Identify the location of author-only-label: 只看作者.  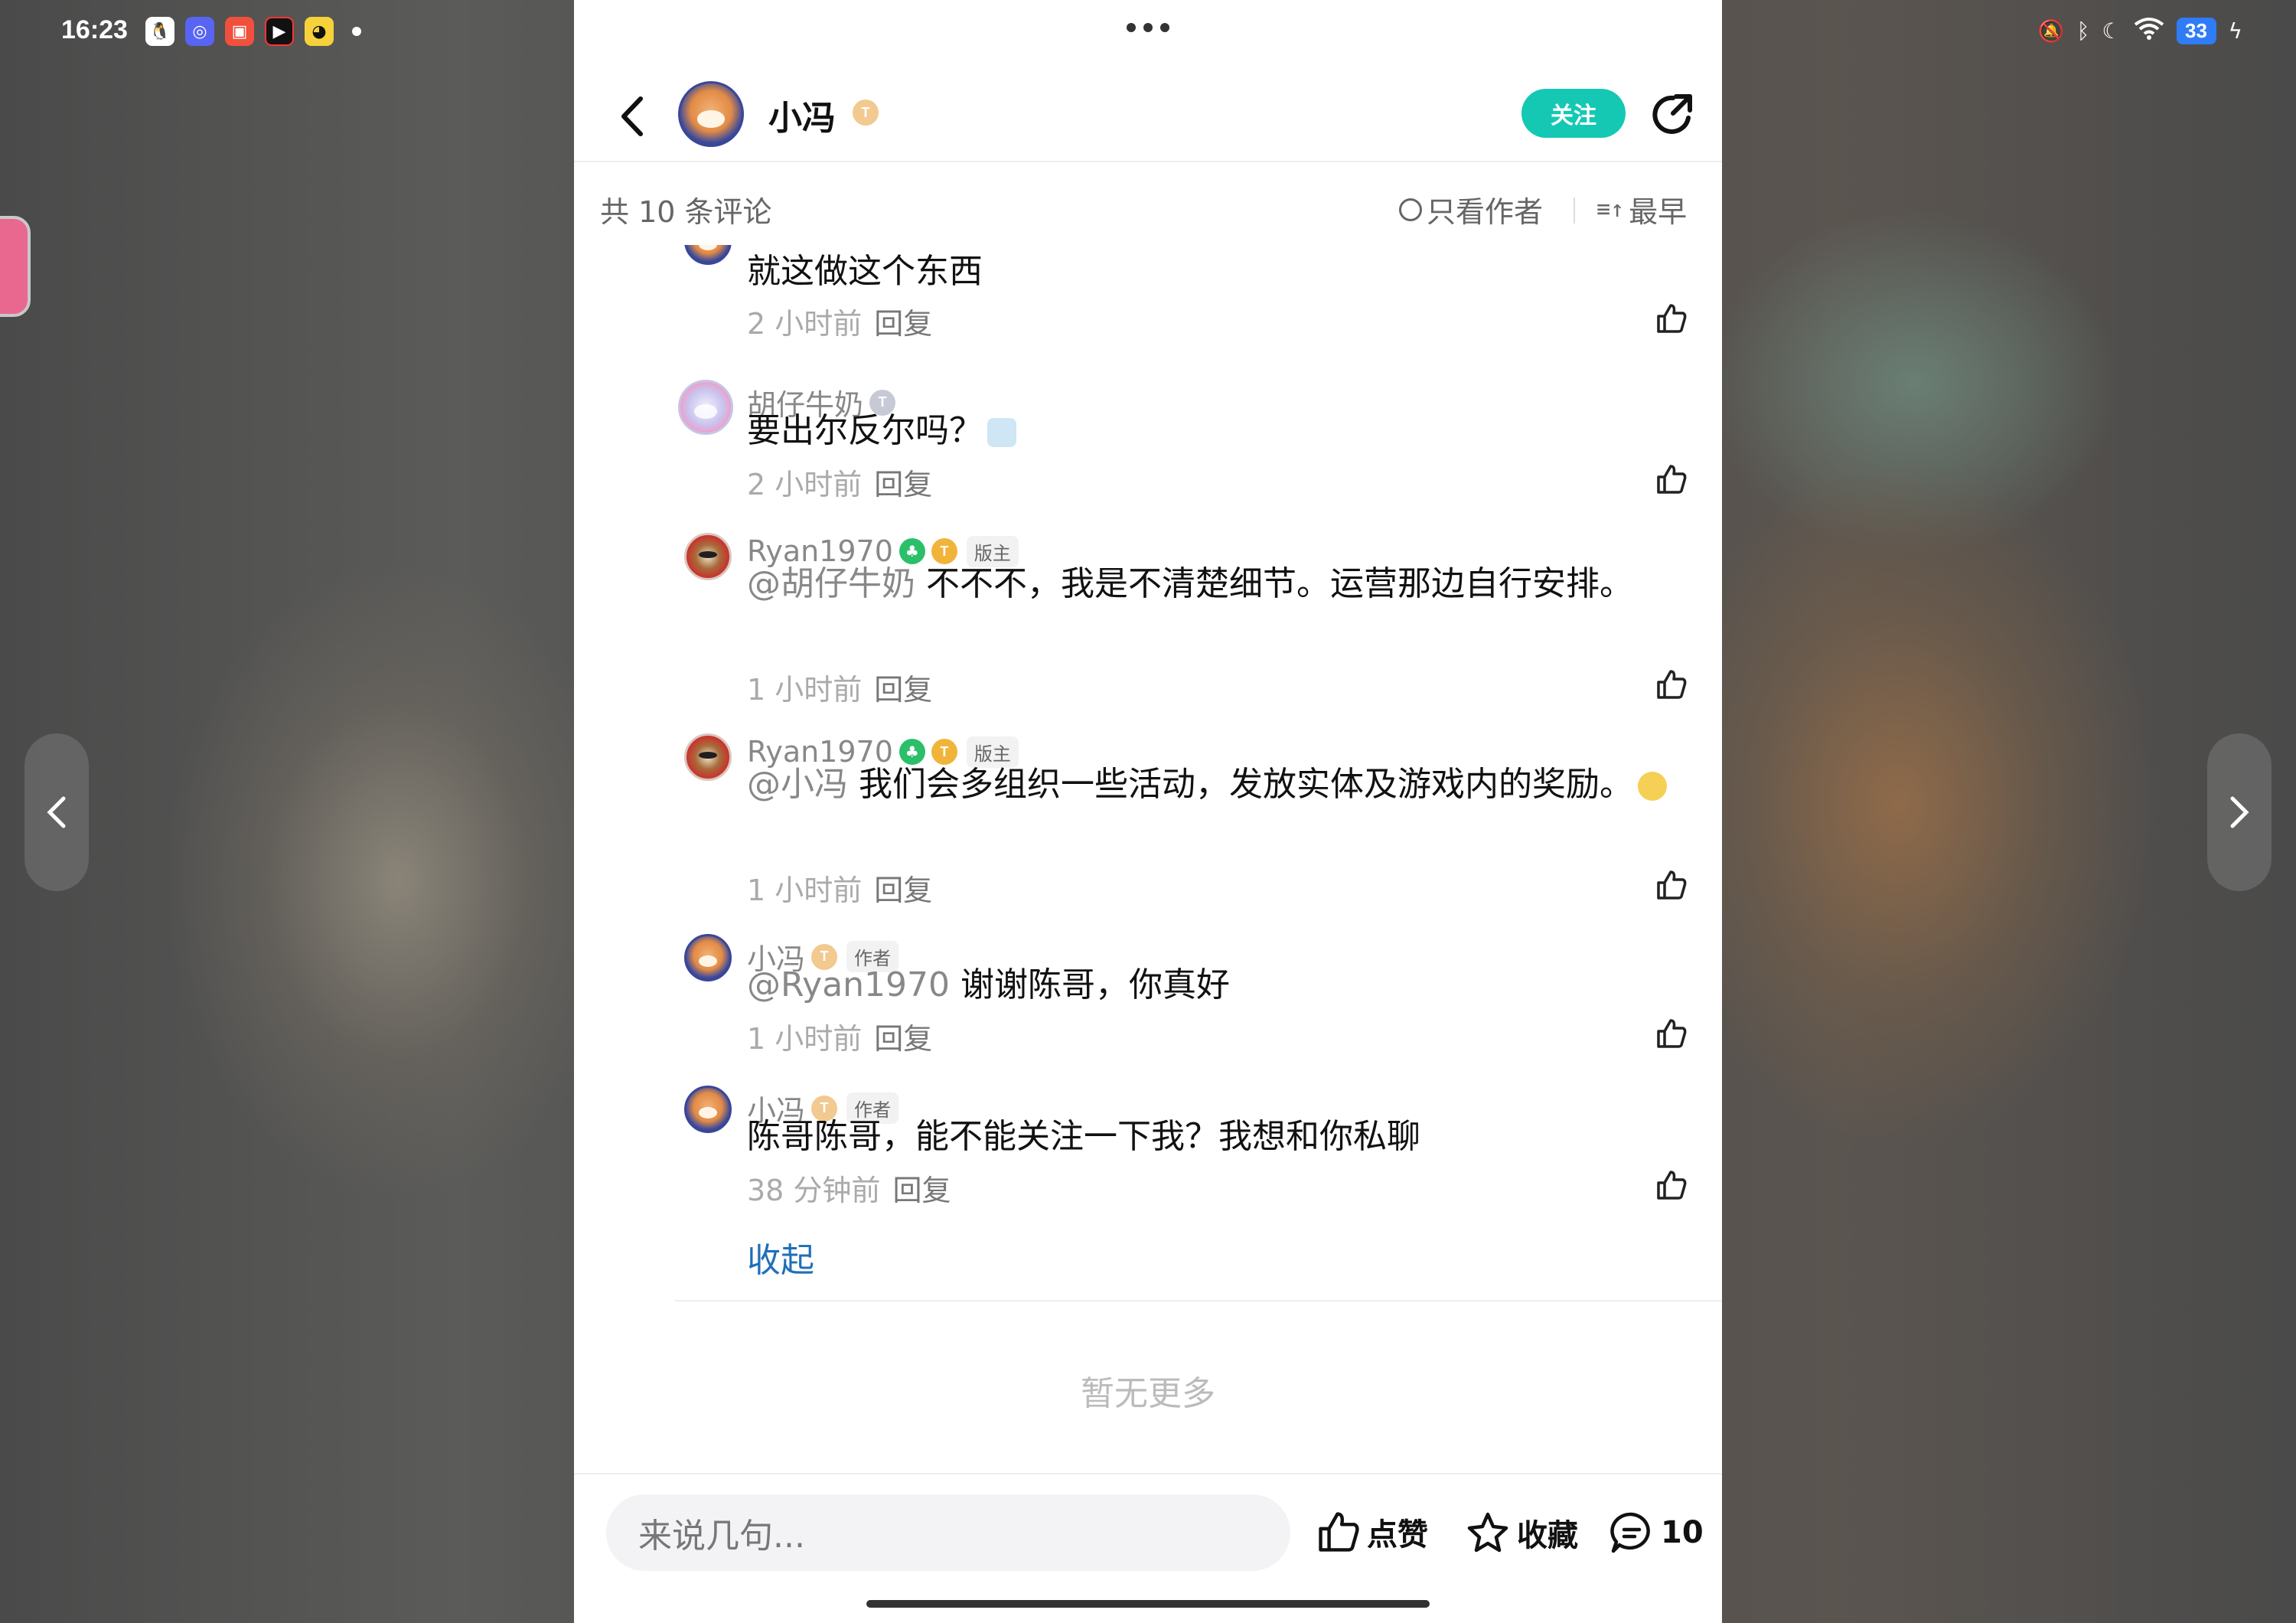
(1485, 212).